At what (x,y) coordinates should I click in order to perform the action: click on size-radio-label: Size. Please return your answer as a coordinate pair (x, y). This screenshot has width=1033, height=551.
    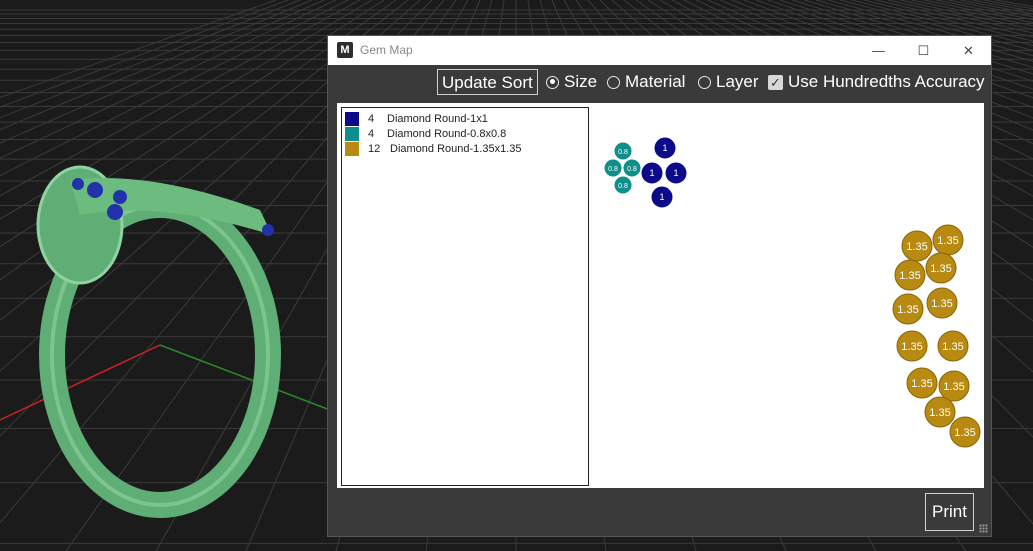
    Looking at the image, I should click on (581, 81).